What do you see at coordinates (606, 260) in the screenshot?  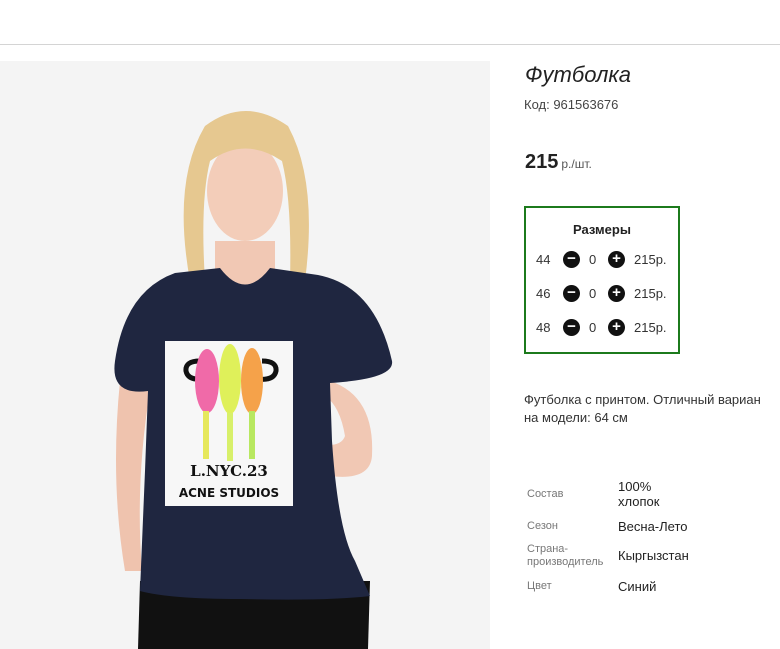 I see `size-row: 44 − 0 + 215р.` at bounding box center [606, 260].